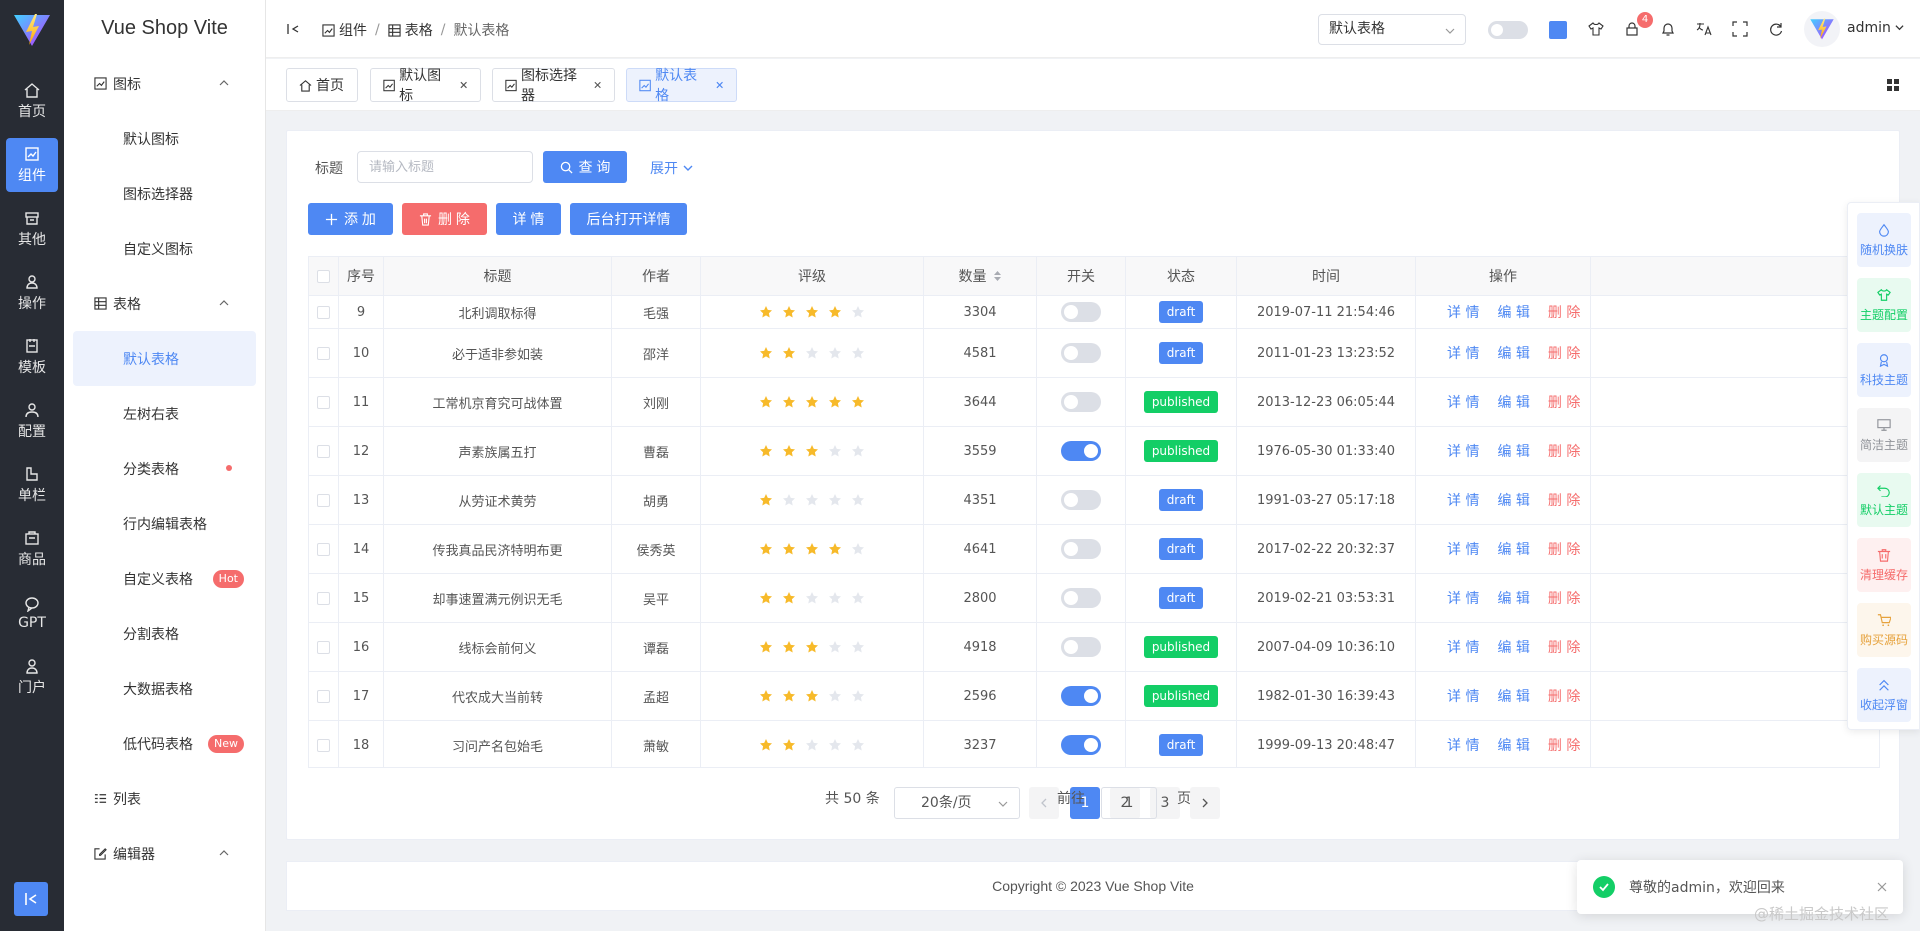 The width and height of the screenshot is (1920, 931). I want to click on tabs-menu-grid-icon, so click(1893, 85).